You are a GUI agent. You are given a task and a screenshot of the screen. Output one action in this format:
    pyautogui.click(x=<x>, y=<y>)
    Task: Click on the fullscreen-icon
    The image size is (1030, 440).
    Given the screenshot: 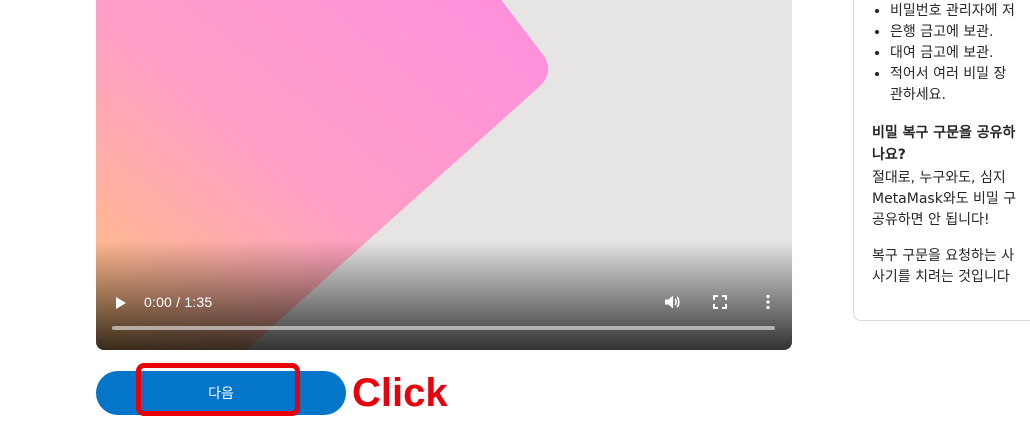 What is the action you would take?
    pyautogui.click(x=720, y=302)
    